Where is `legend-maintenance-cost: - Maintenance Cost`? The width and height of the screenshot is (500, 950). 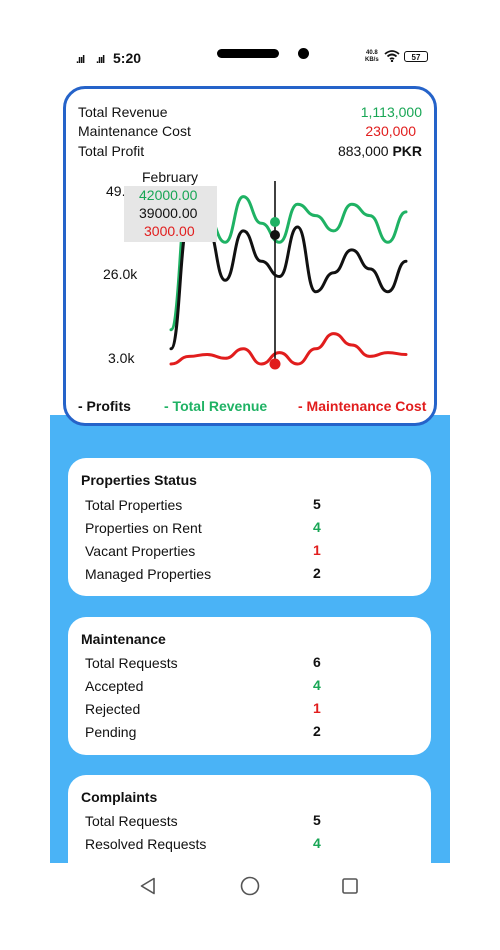
legend-maintenance-cost: - Maintenance Cost is located at coordinates (362, 406).